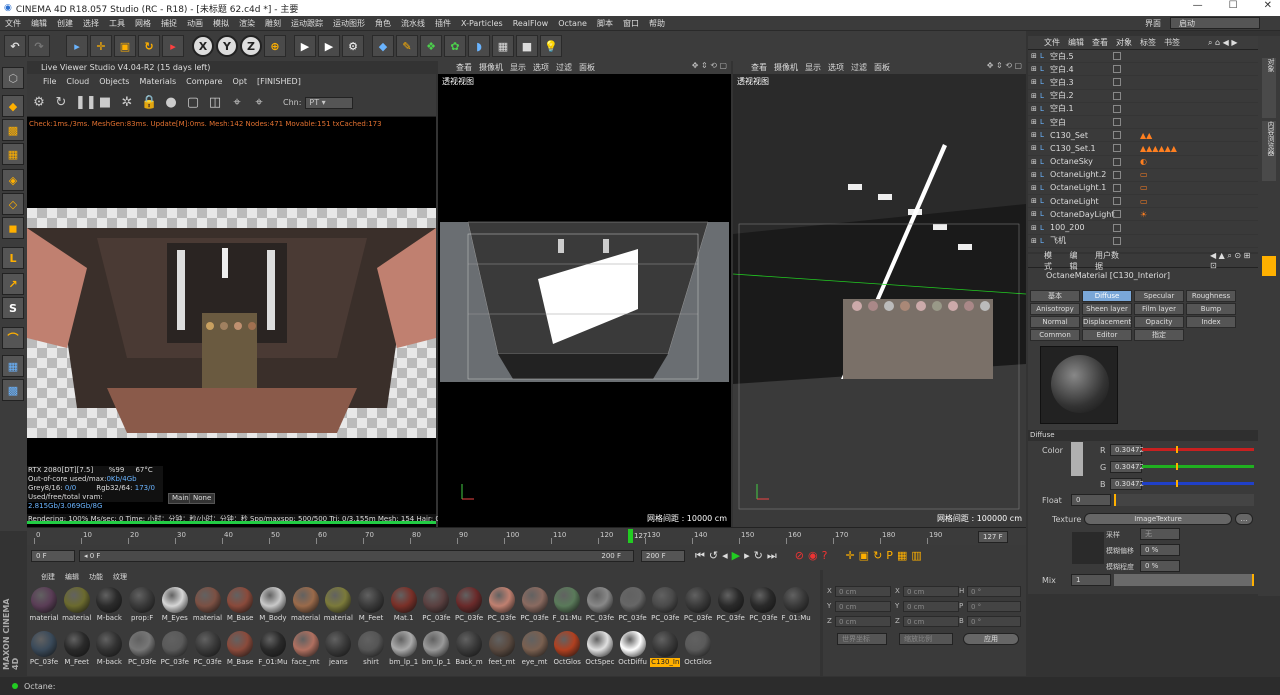 The image size is (1280, 695). I want to click on pick-white-balance-icon: ⌖, so click(259, 103).